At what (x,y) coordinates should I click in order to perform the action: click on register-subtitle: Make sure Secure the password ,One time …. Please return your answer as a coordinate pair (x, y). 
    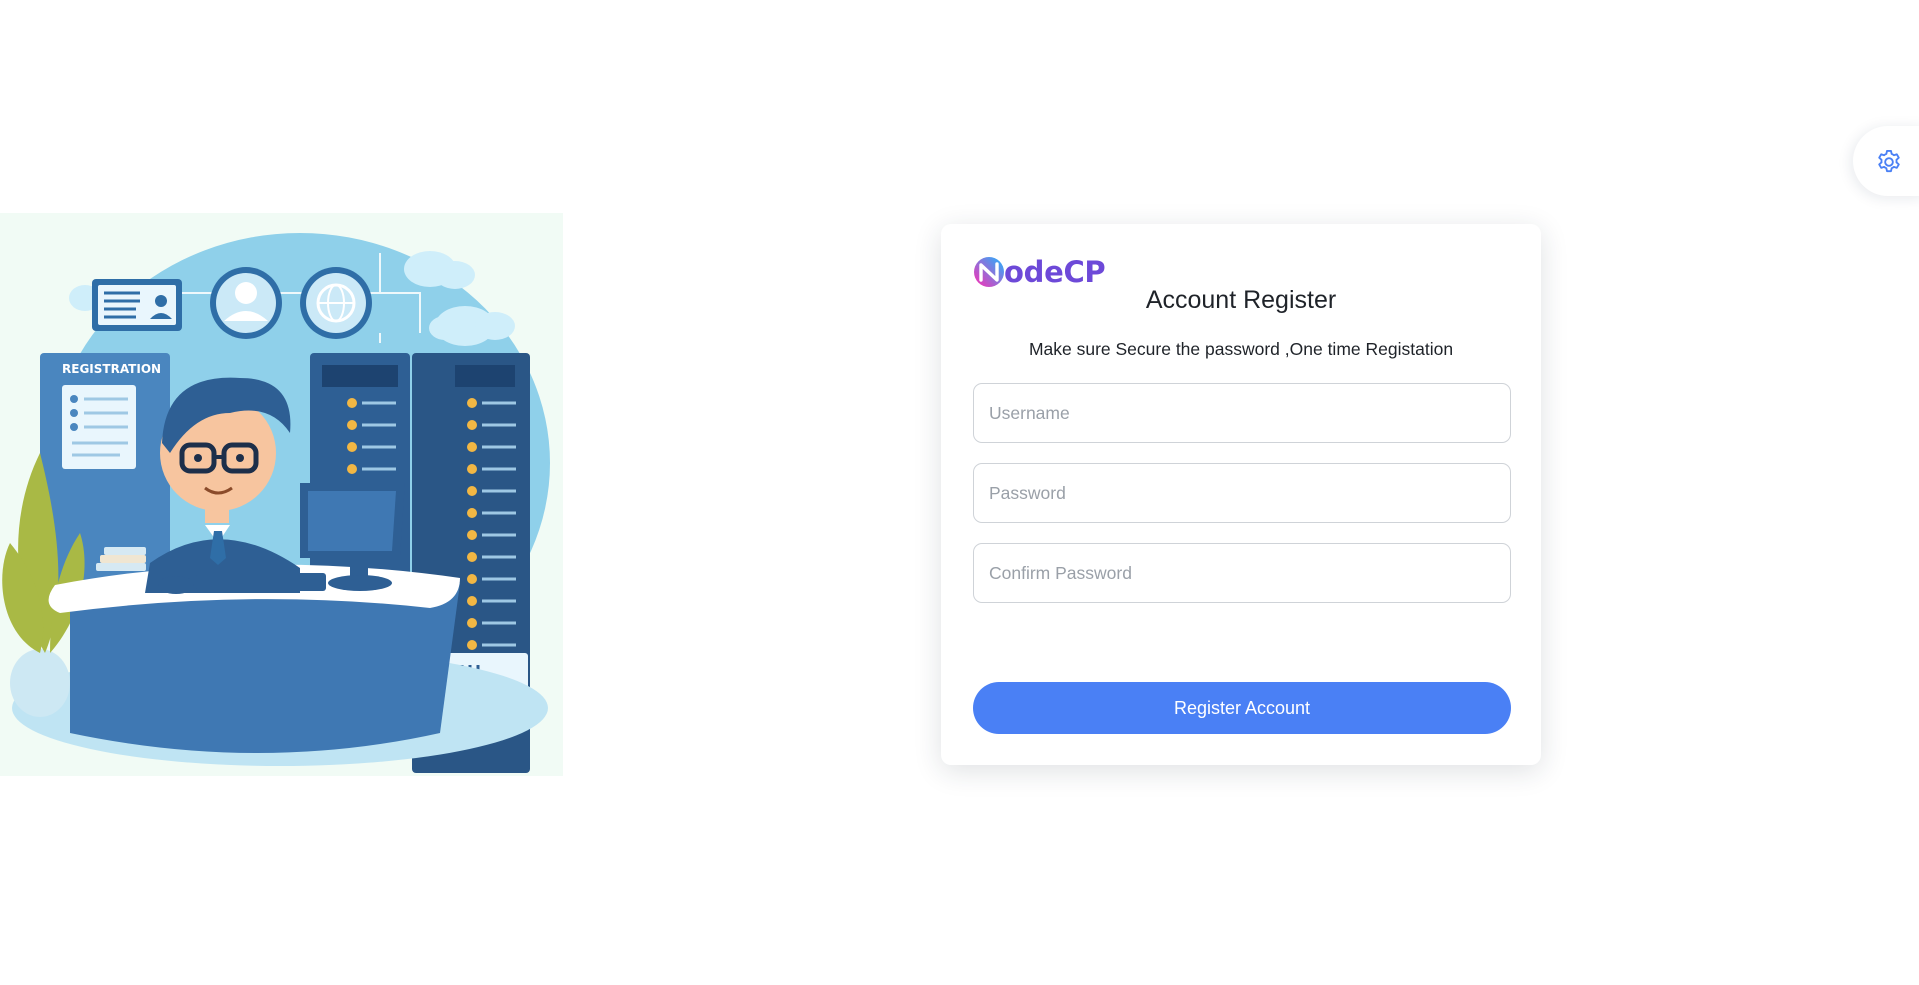
    Looking at the image, I should click on (1241, 349).